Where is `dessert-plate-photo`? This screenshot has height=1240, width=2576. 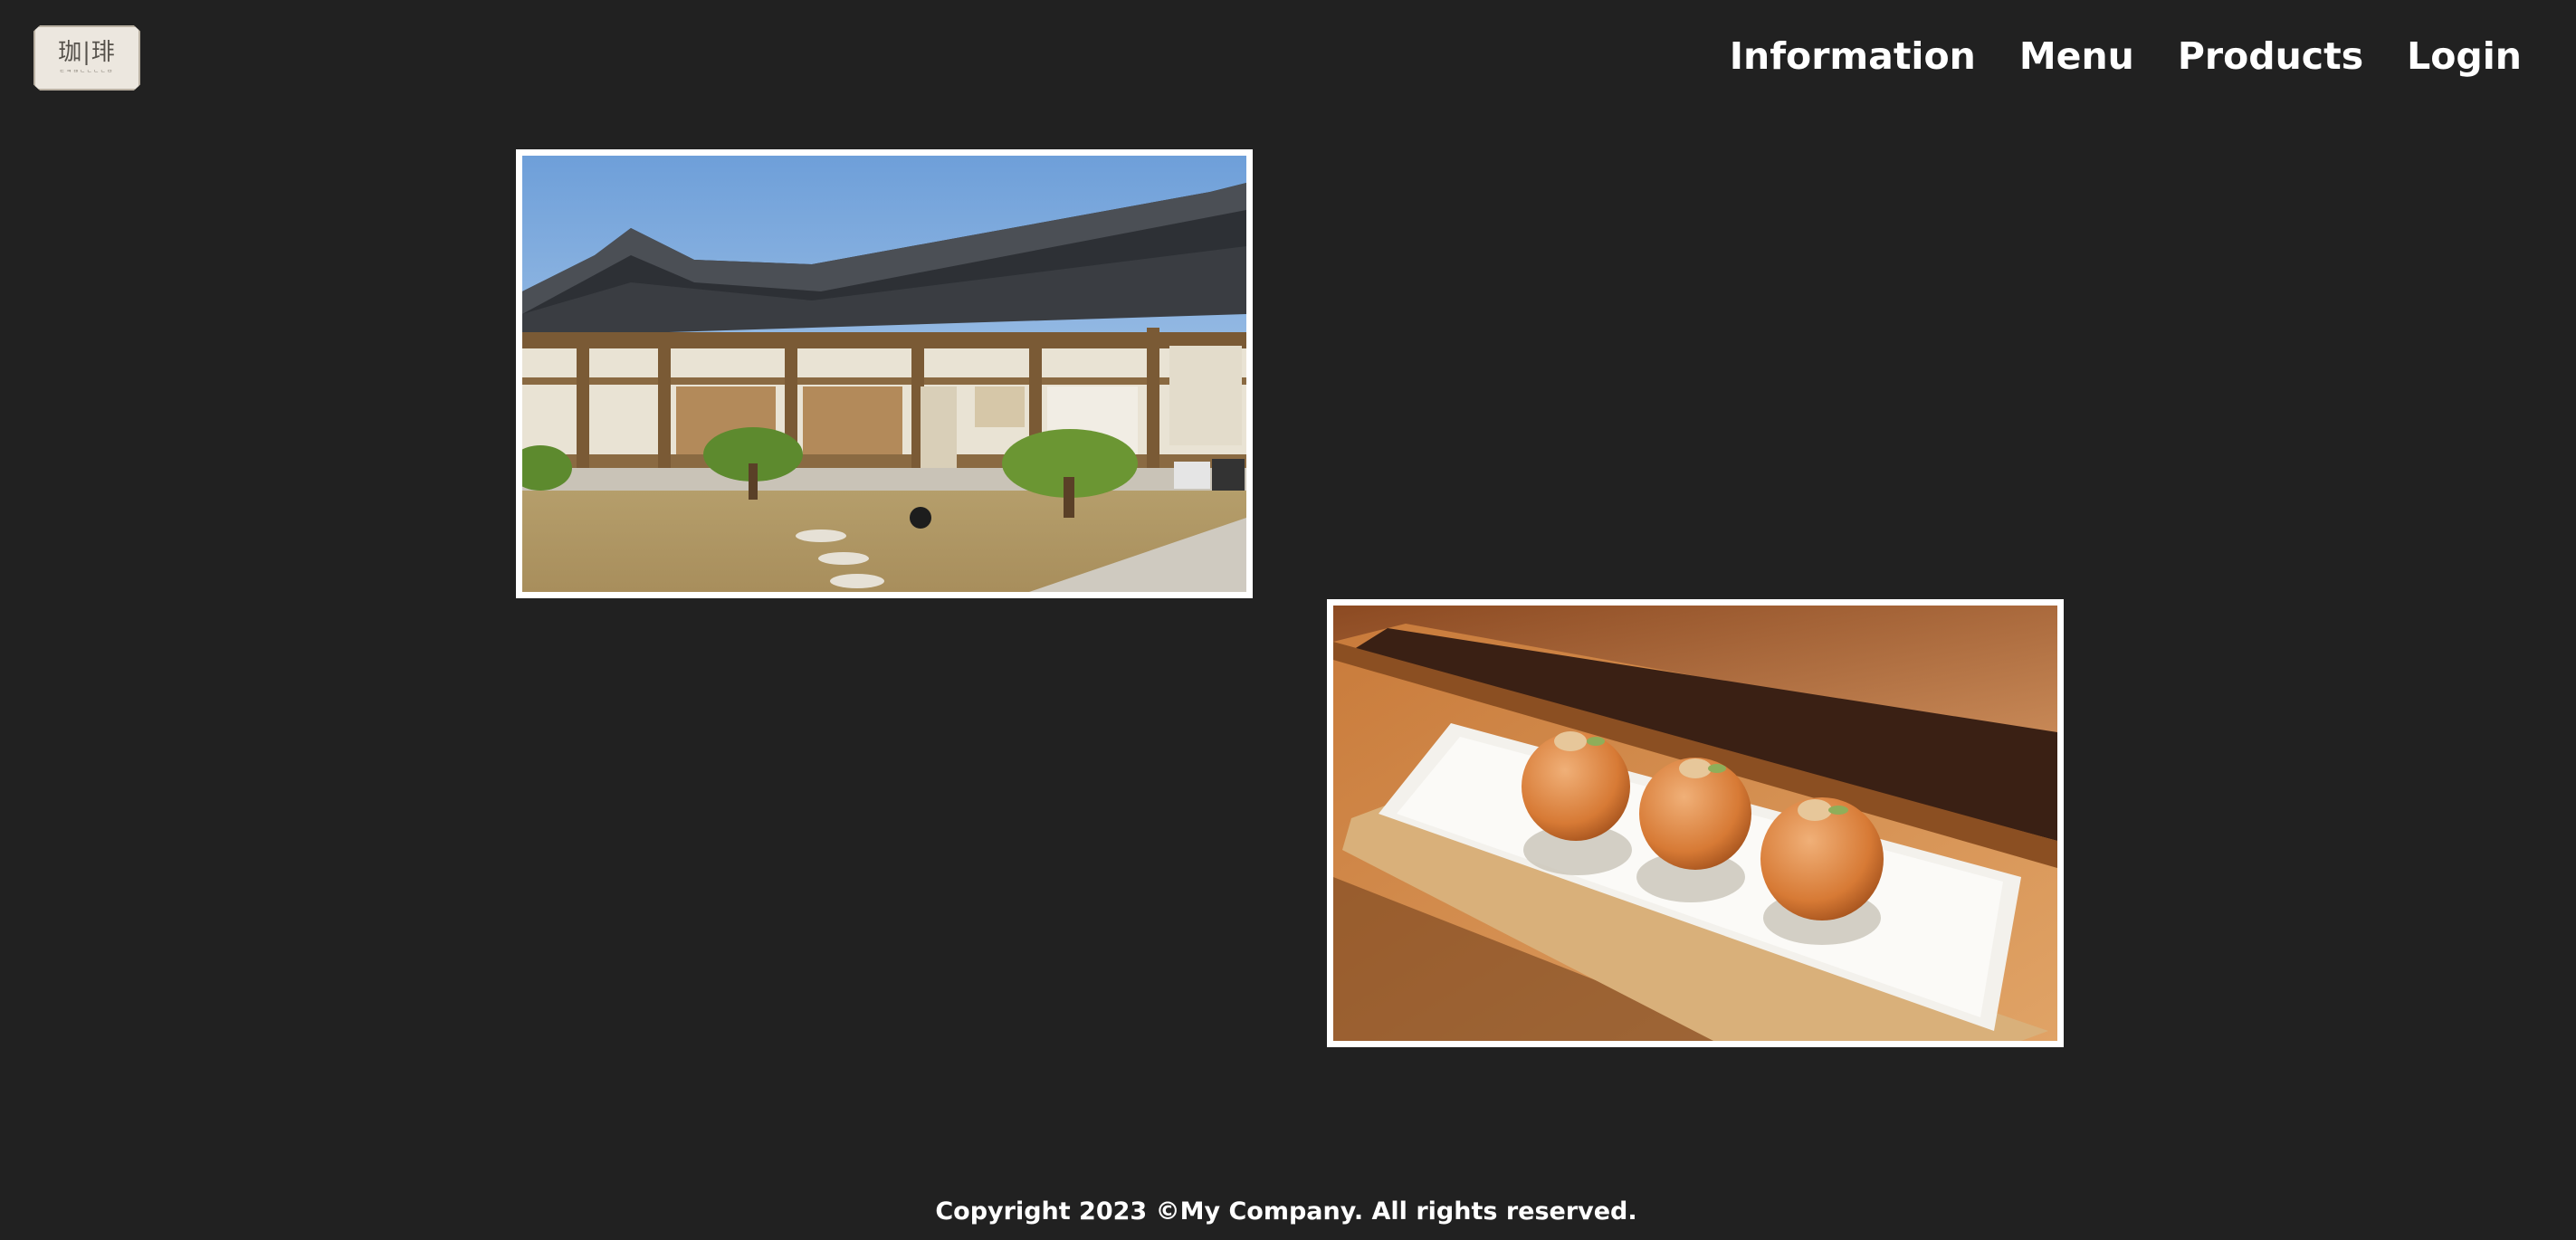
dessert-plate-photo is located at coordinates (1695, 823).